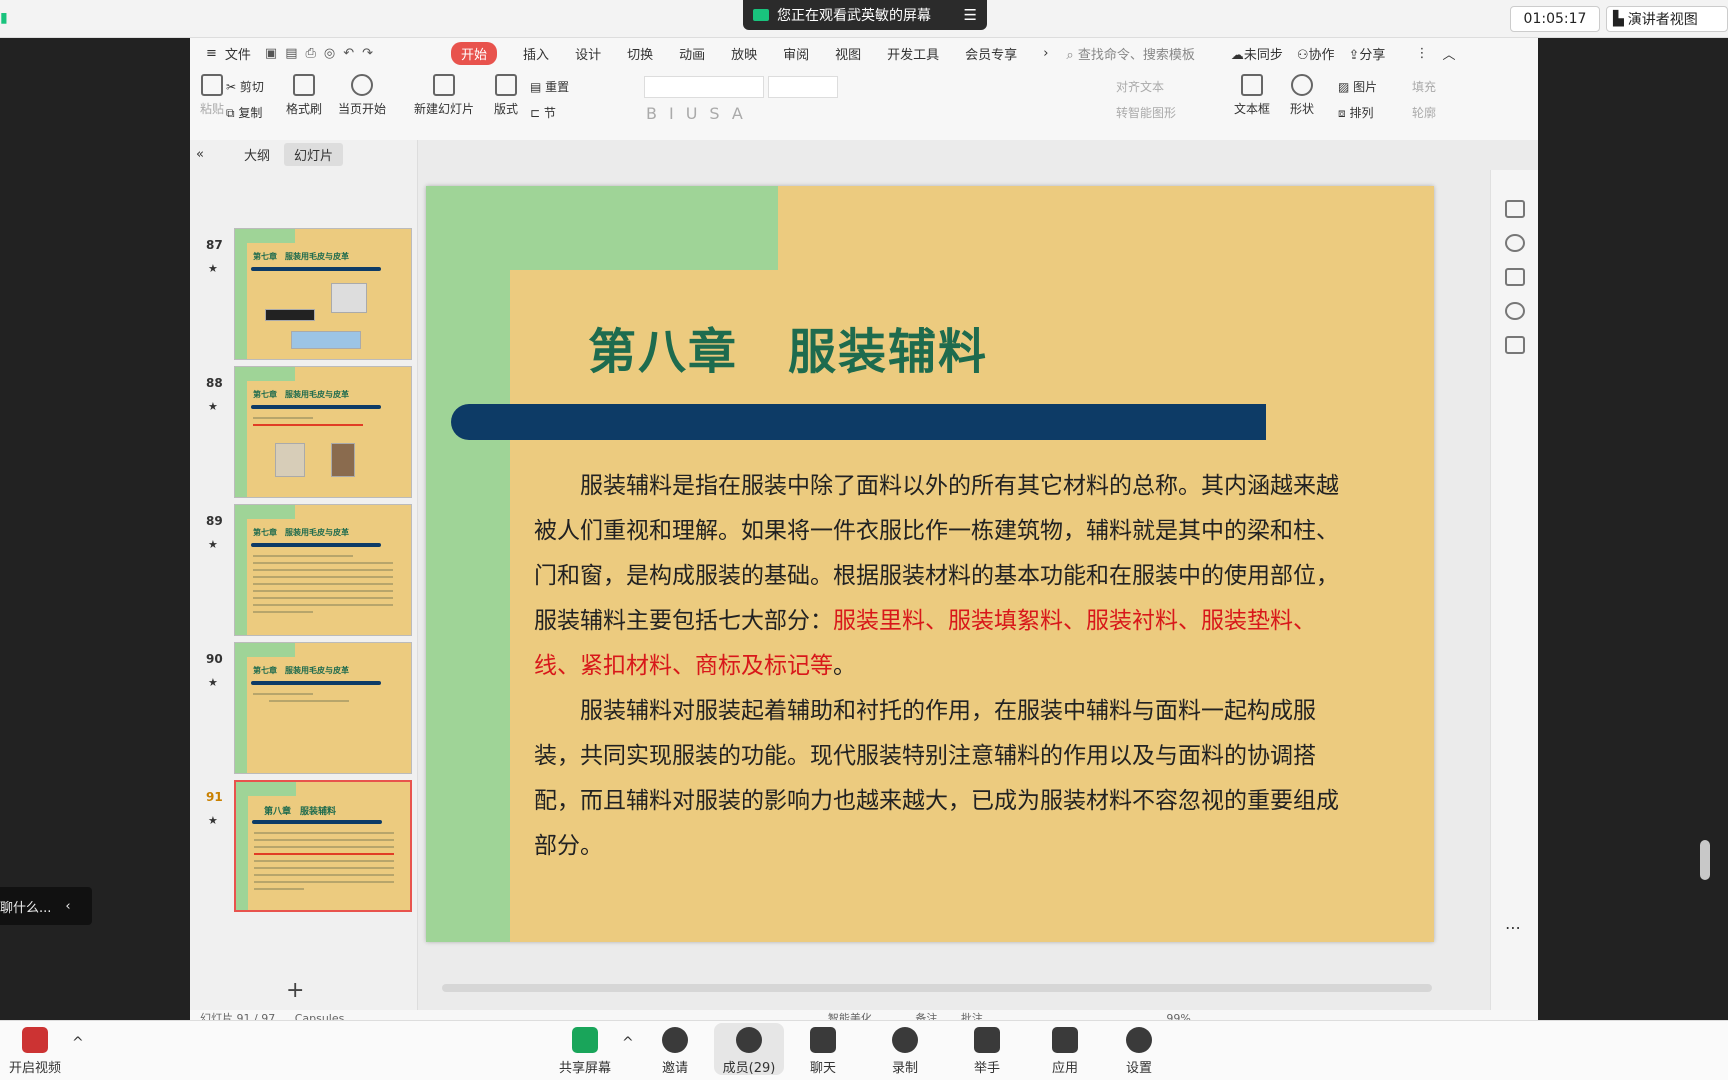  Describe the element at coordinates (214, 245) in the screenshot. I see `slide-number: 87` at that location.